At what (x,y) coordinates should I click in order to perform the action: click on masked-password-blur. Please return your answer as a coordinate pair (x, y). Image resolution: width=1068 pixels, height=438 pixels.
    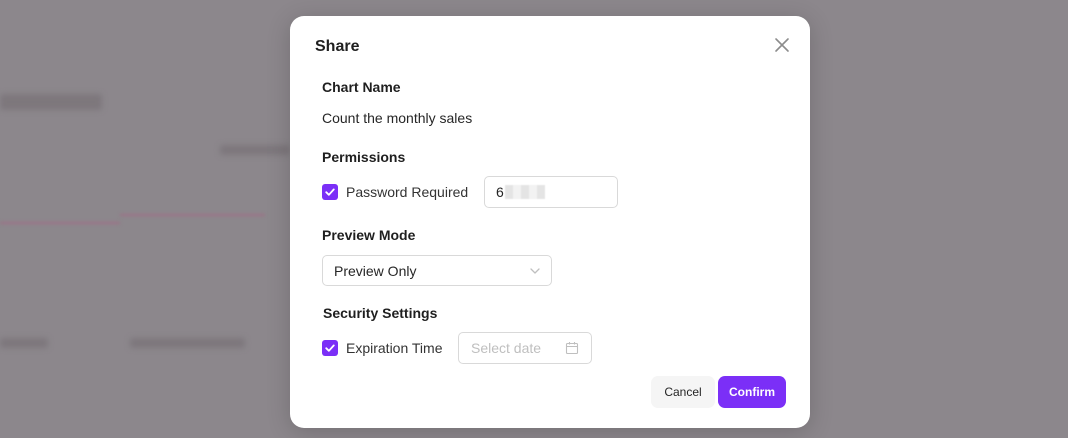
    Looking at the image, I should click on (524, 192).